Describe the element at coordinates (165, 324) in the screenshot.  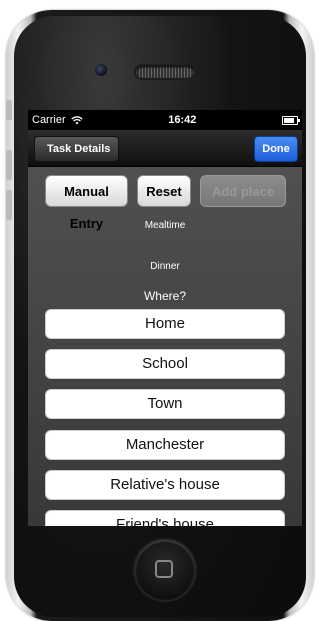
I see `option-home: Home` at that location.